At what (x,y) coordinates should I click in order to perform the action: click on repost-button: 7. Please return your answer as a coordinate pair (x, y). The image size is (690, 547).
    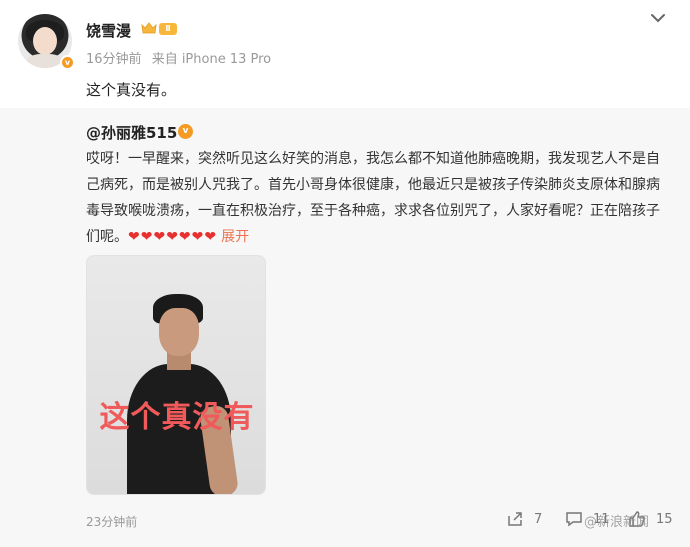
    Looking at the image, I should click on (524, 519).